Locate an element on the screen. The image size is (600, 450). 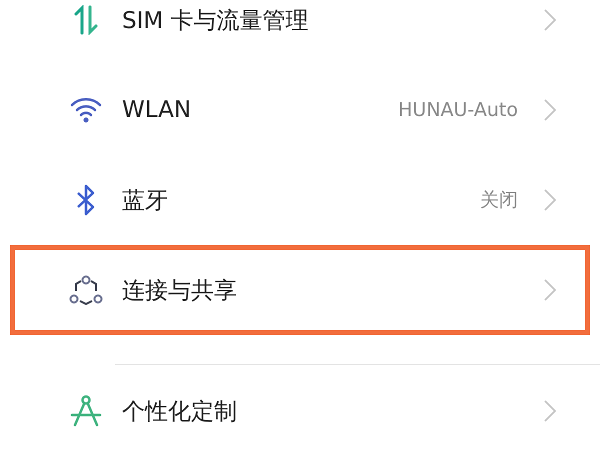
item-label: SIM 卡与流量管理 is located at coordinates (216, 21).